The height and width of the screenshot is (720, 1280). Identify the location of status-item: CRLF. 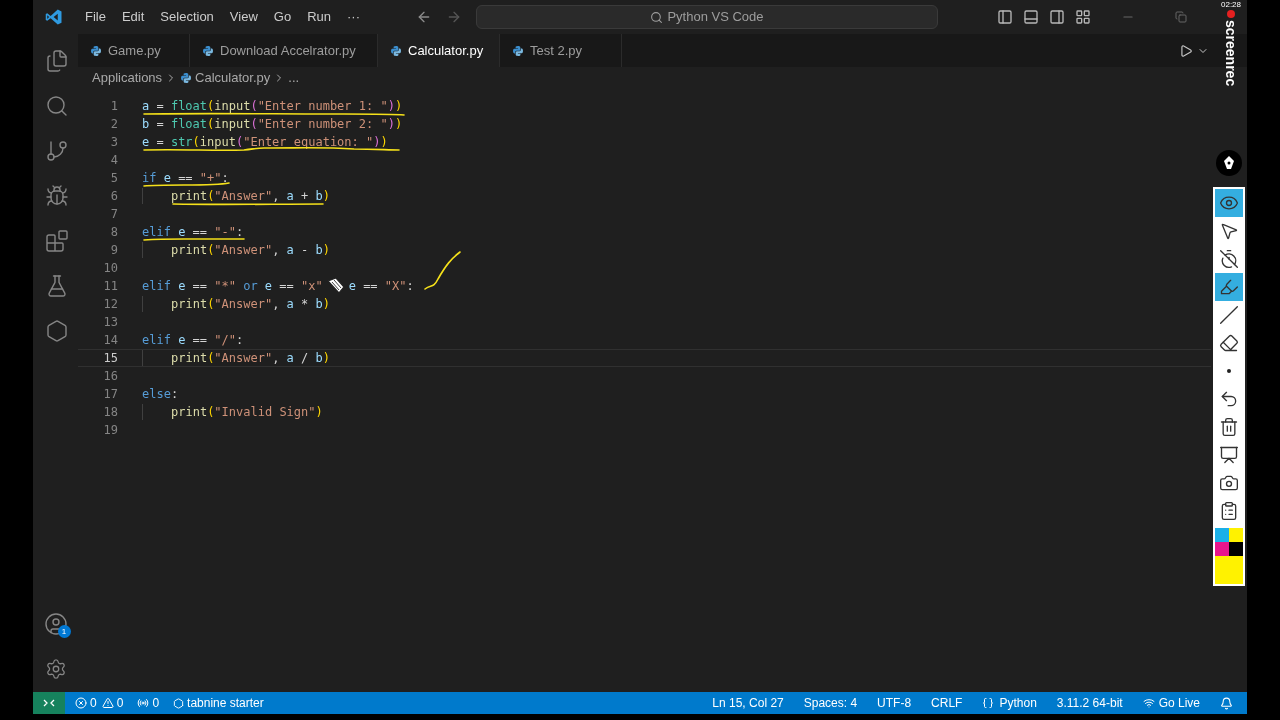
(947, 703).